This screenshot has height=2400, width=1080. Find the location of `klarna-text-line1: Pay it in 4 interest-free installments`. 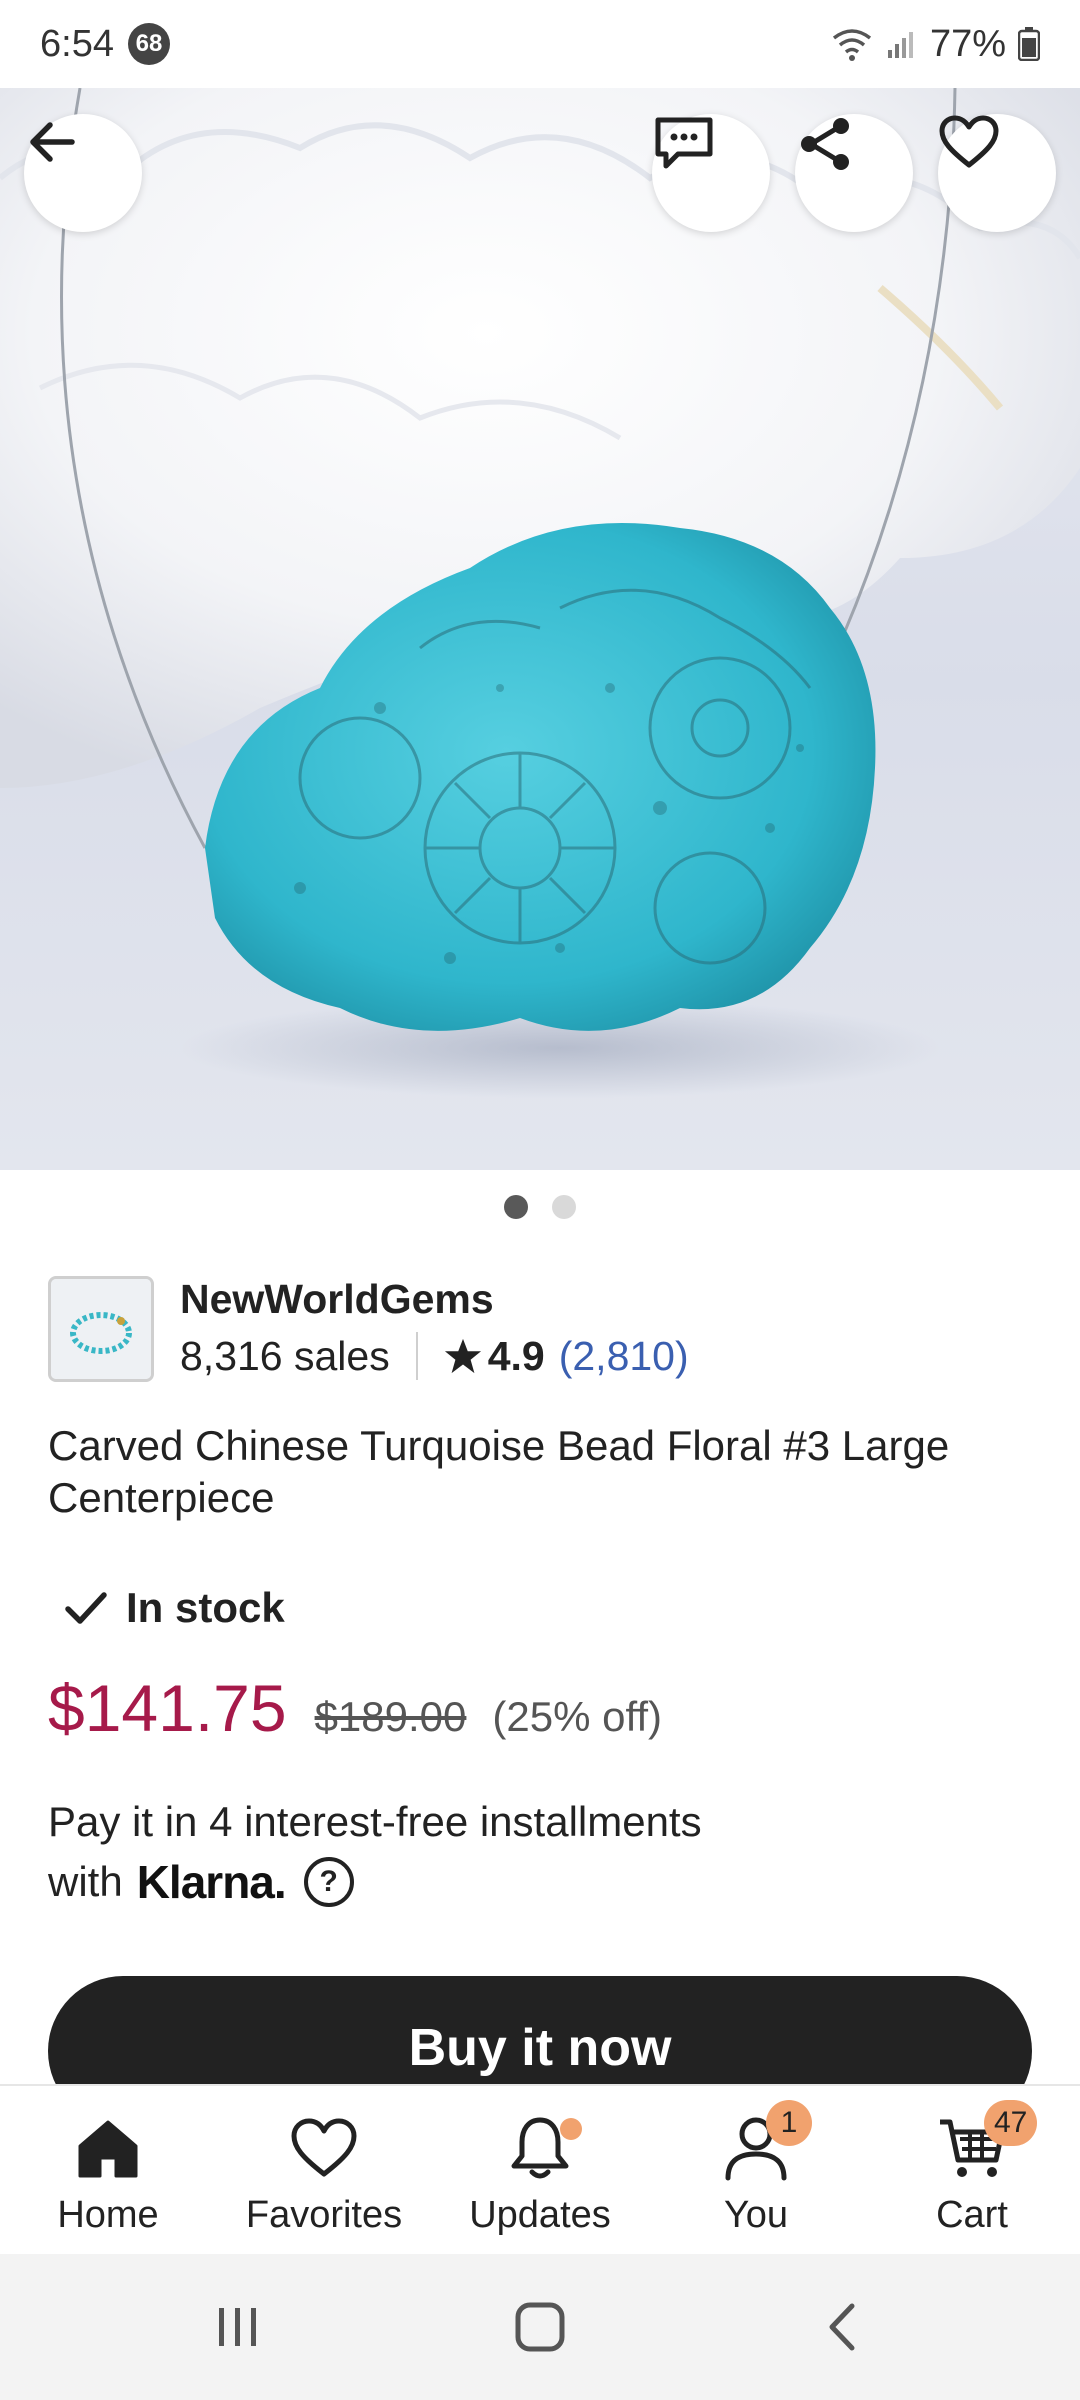

klarna-text-line1: Pay it in 4 interest-free installments is located at coordinates (375, 1821).